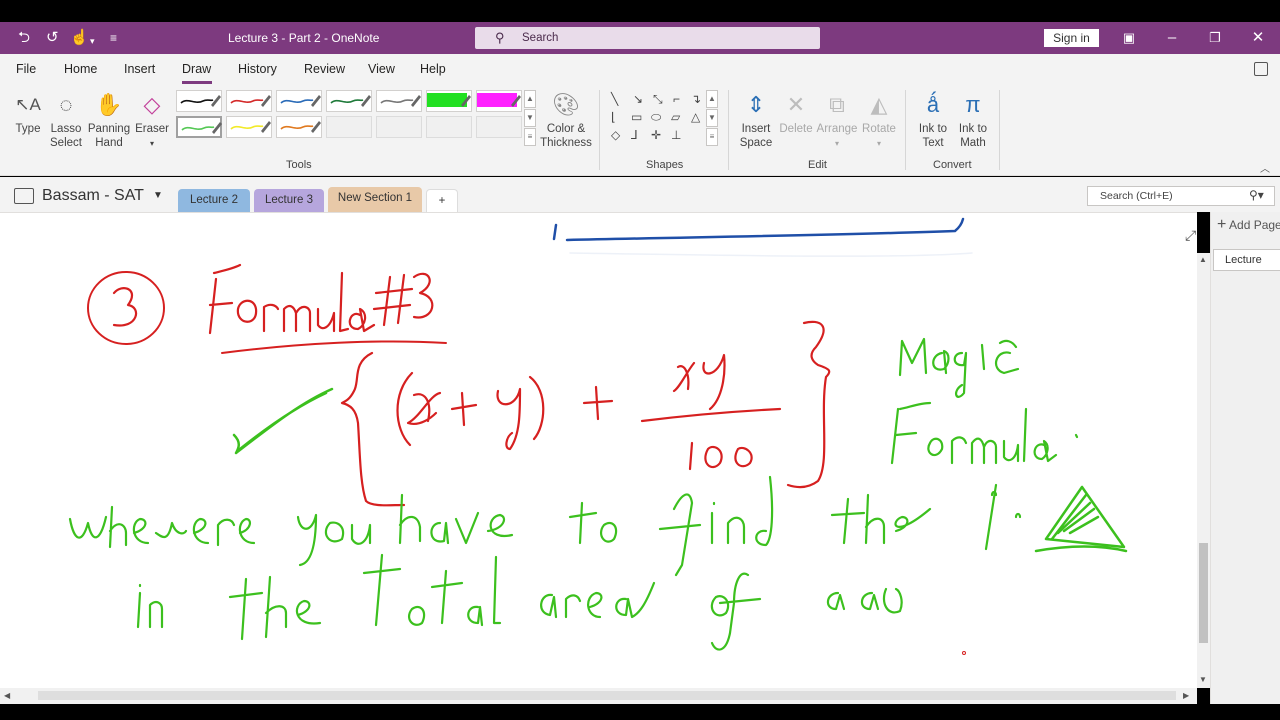 The width and height of the screenshot is (1280, 720). What do you see at coordinates (24, 38) in the screenshot?
I see `back-icon: ⮌` at bounding box center [24, 38].